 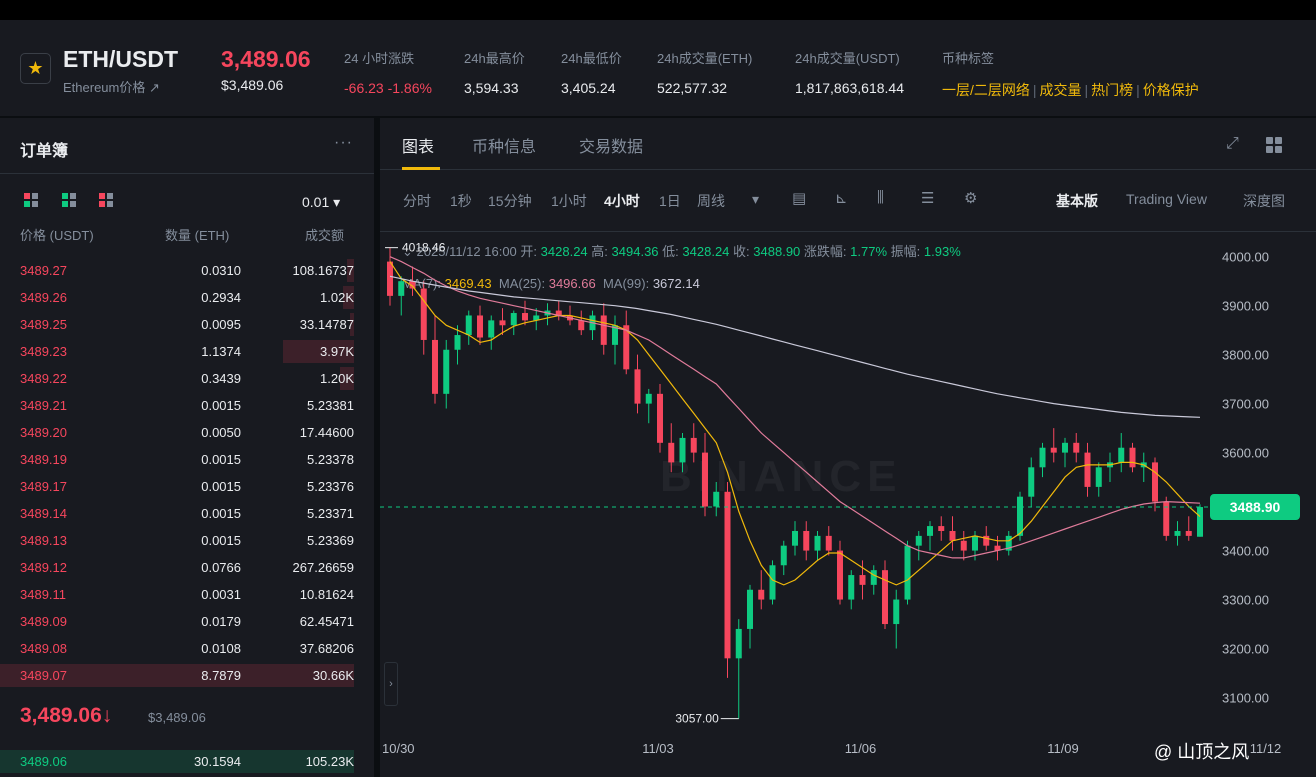 I want to click on y-tick-label: 3200.00, so click(x=1245, y=649).